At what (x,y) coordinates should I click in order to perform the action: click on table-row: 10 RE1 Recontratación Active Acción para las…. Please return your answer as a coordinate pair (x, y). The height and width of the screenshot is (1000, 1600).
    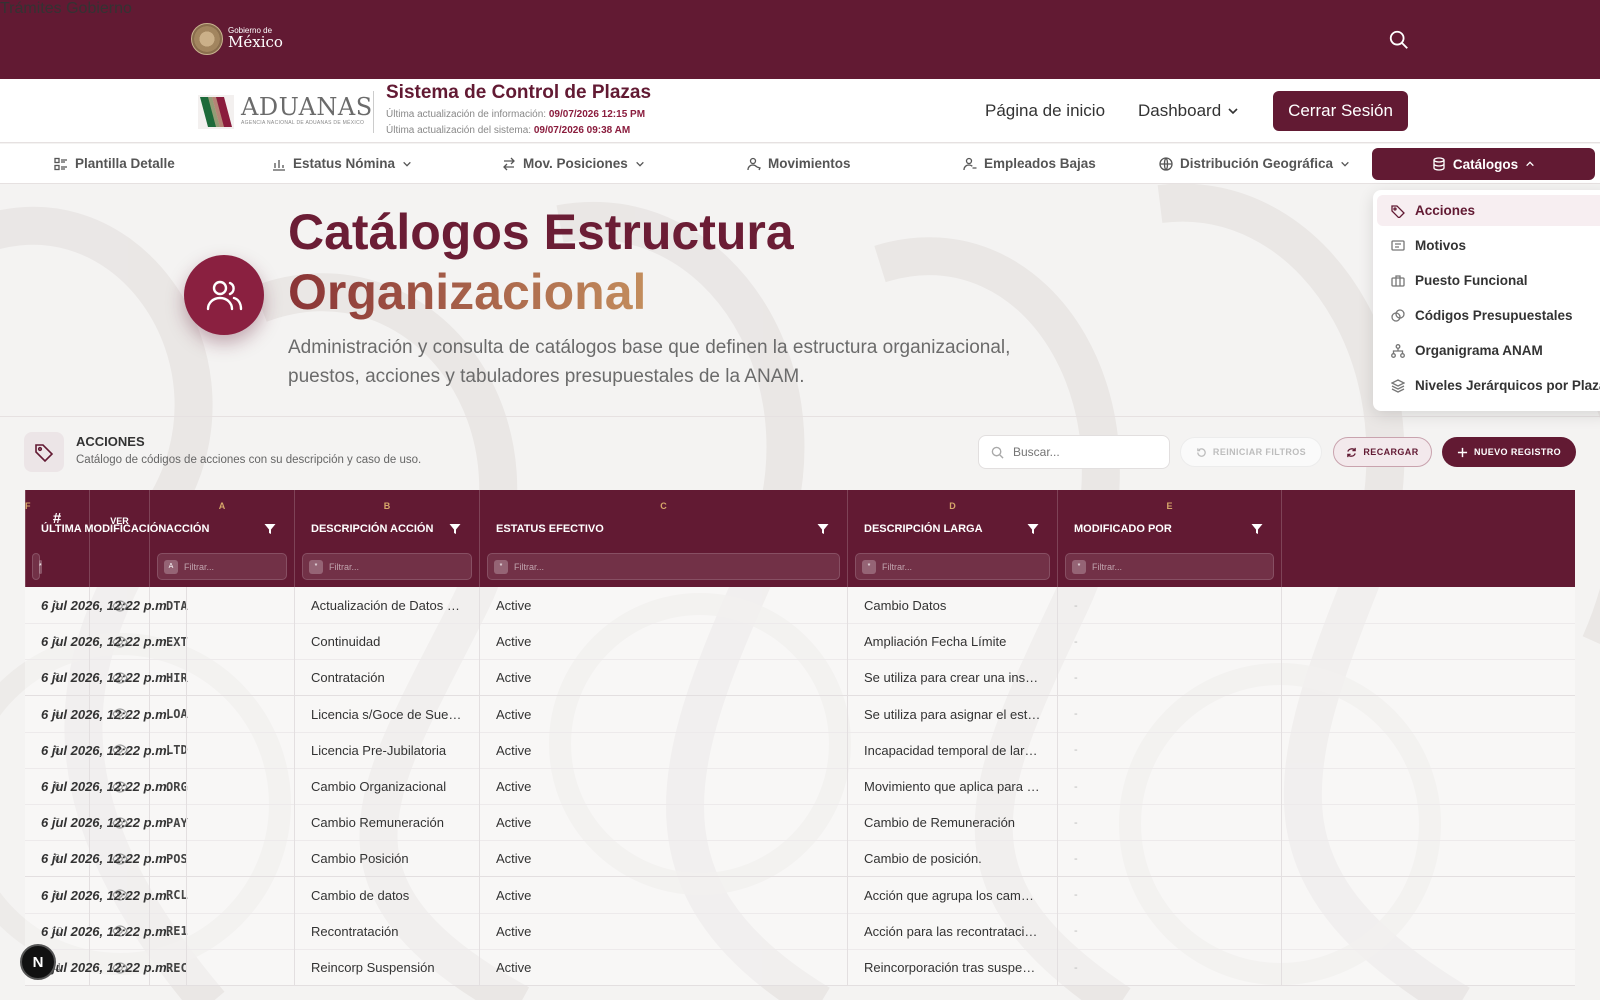
    Looking at the image, I should click on (800, 931).